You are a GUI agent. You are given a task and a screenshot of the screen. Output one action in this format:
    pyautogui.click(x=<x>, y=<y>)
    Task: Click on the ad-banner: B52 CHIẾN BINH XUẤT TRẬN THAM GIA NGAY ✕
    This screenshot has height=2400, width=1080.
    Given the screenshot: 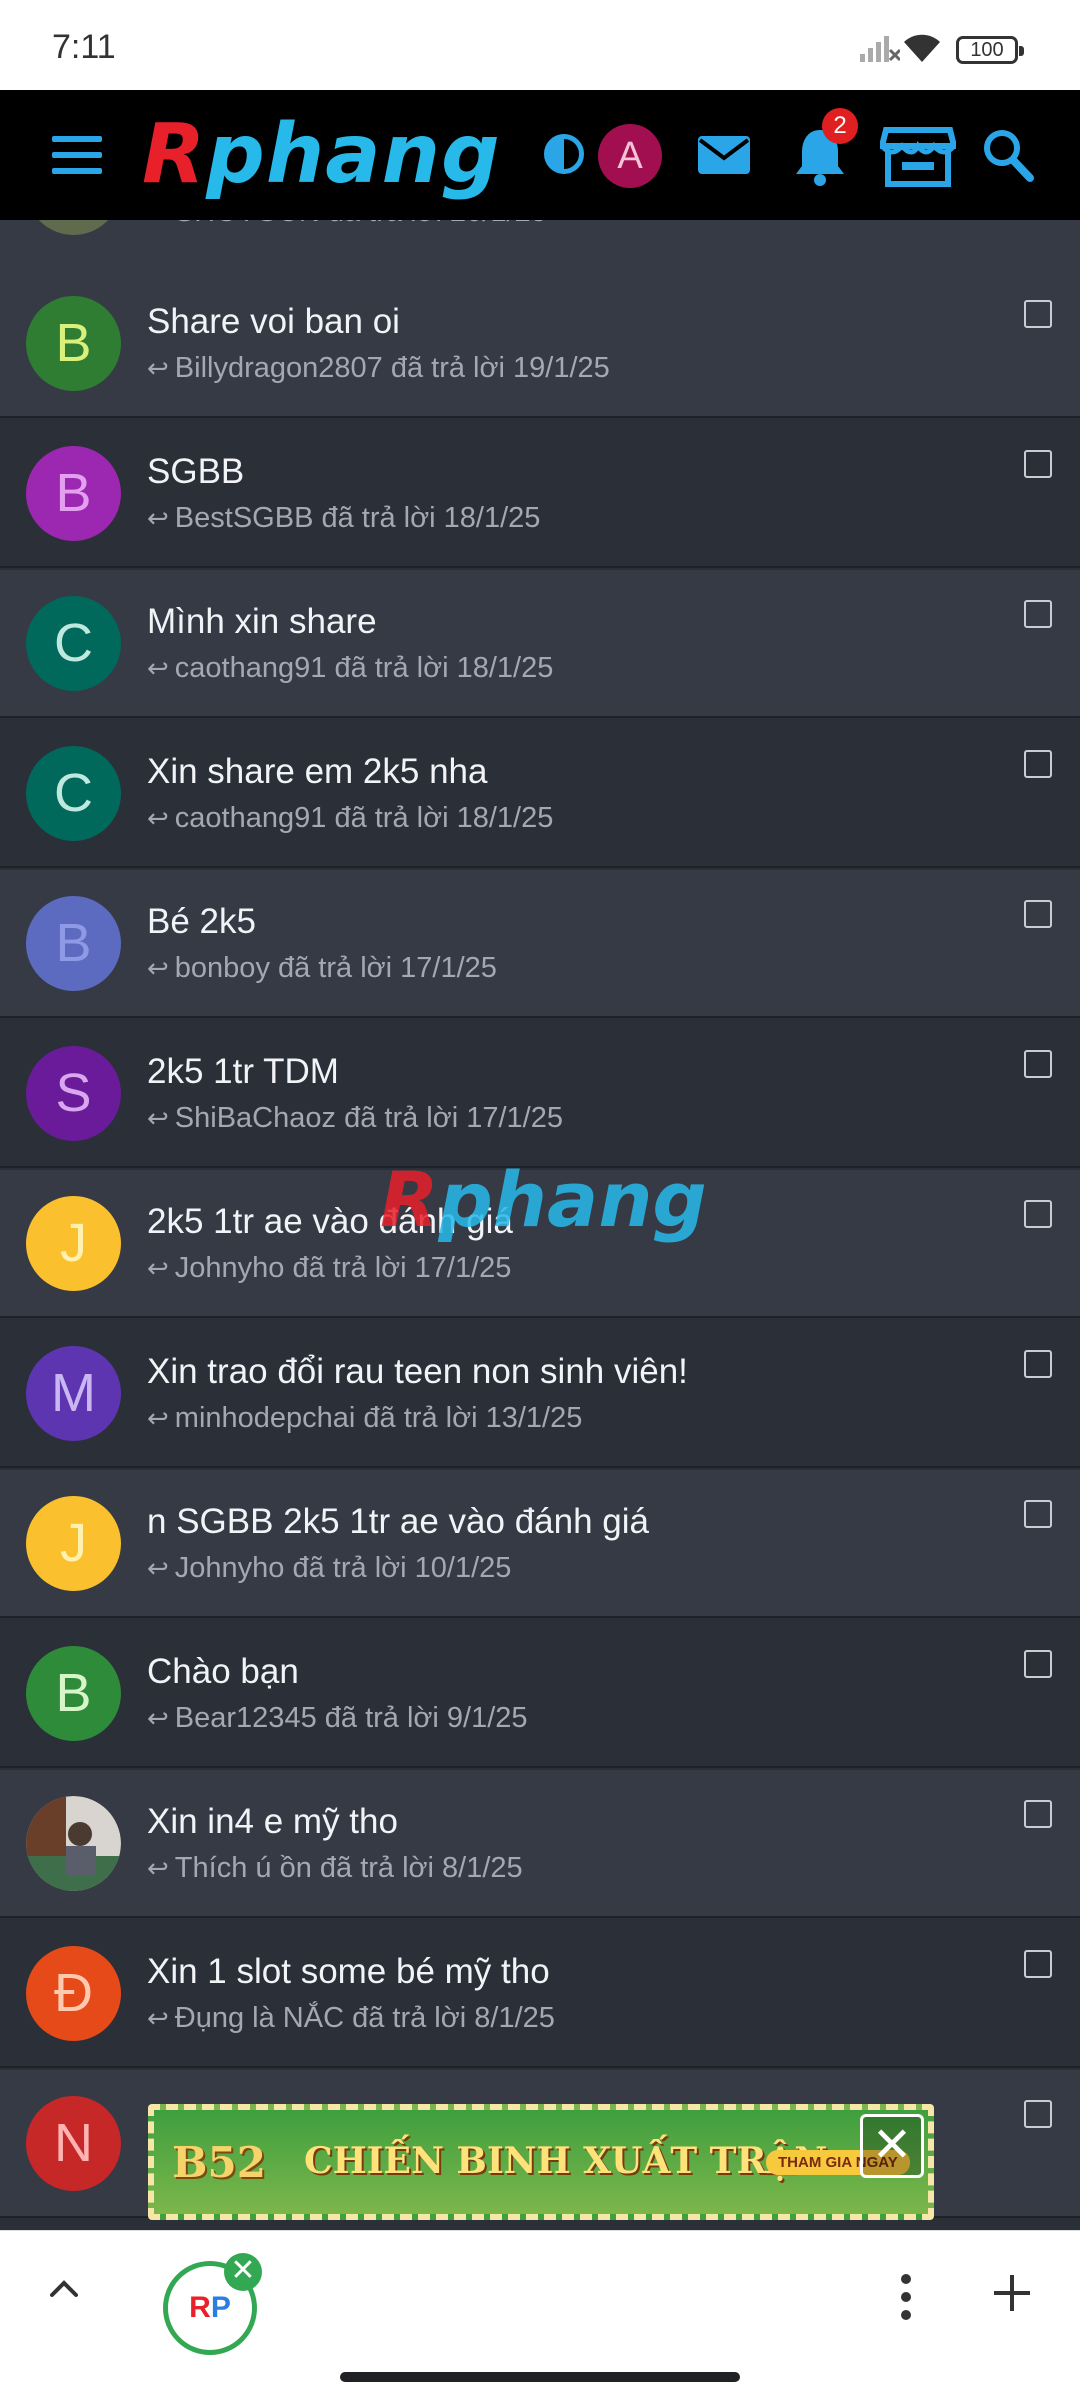 What is the action you would take?
    pyautogui.click(x=541, y=2162)
    